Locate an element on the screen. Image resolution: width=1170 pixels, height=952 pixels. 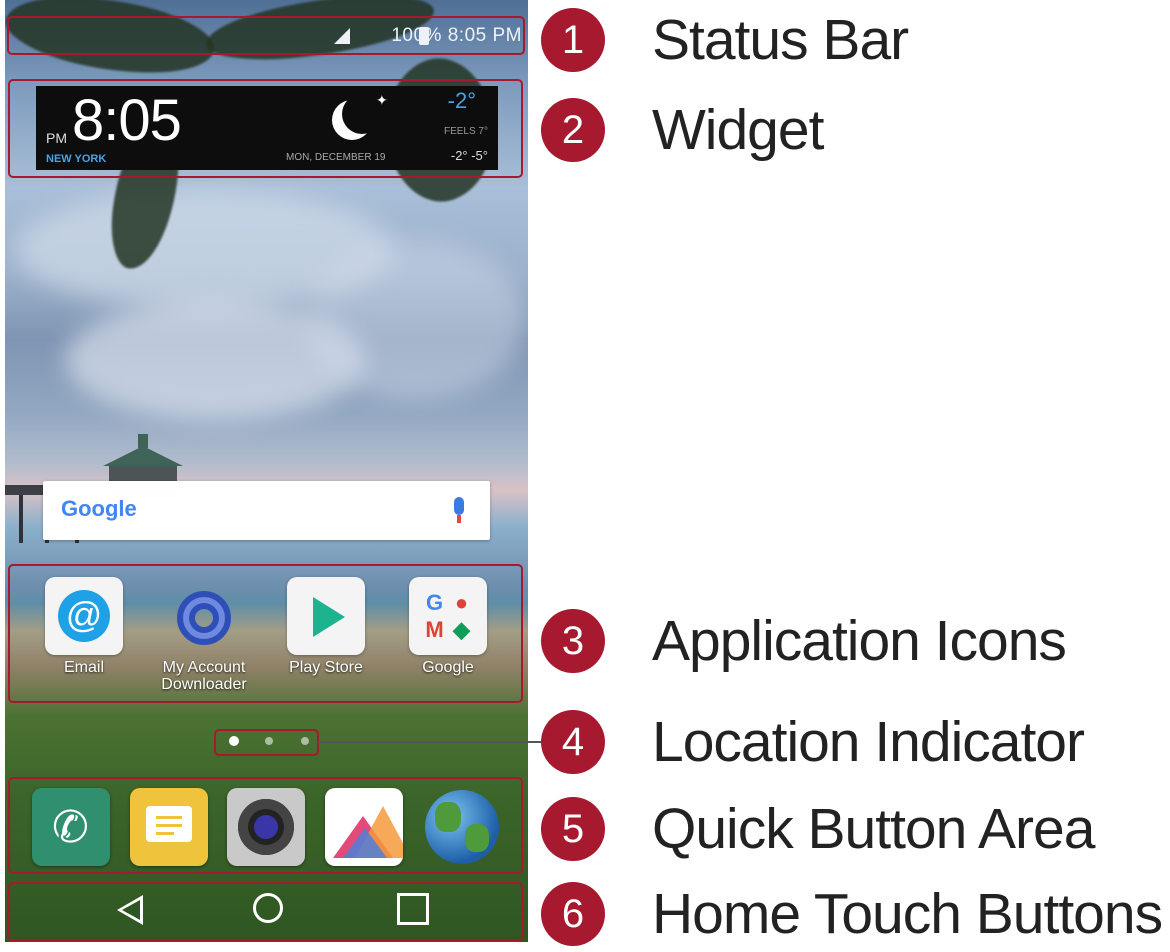
legend-label: Widget is located at coordinates (738, 130).